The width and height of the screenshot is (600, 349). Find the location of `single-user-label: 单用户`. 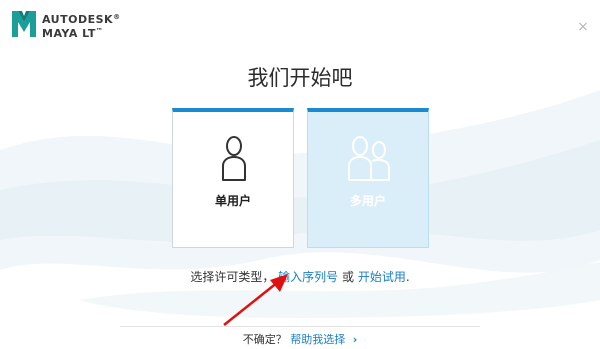

single-user-label: 单用户 is located at coordinates (232, 201).